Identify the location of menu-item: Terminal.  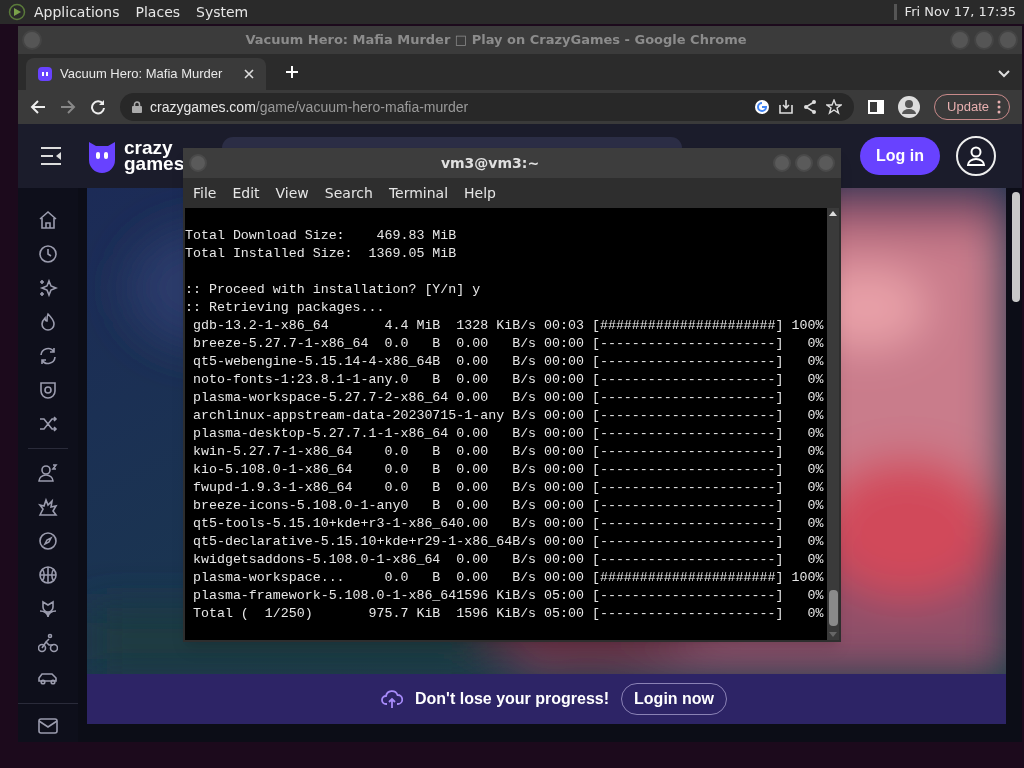
(418, 193).